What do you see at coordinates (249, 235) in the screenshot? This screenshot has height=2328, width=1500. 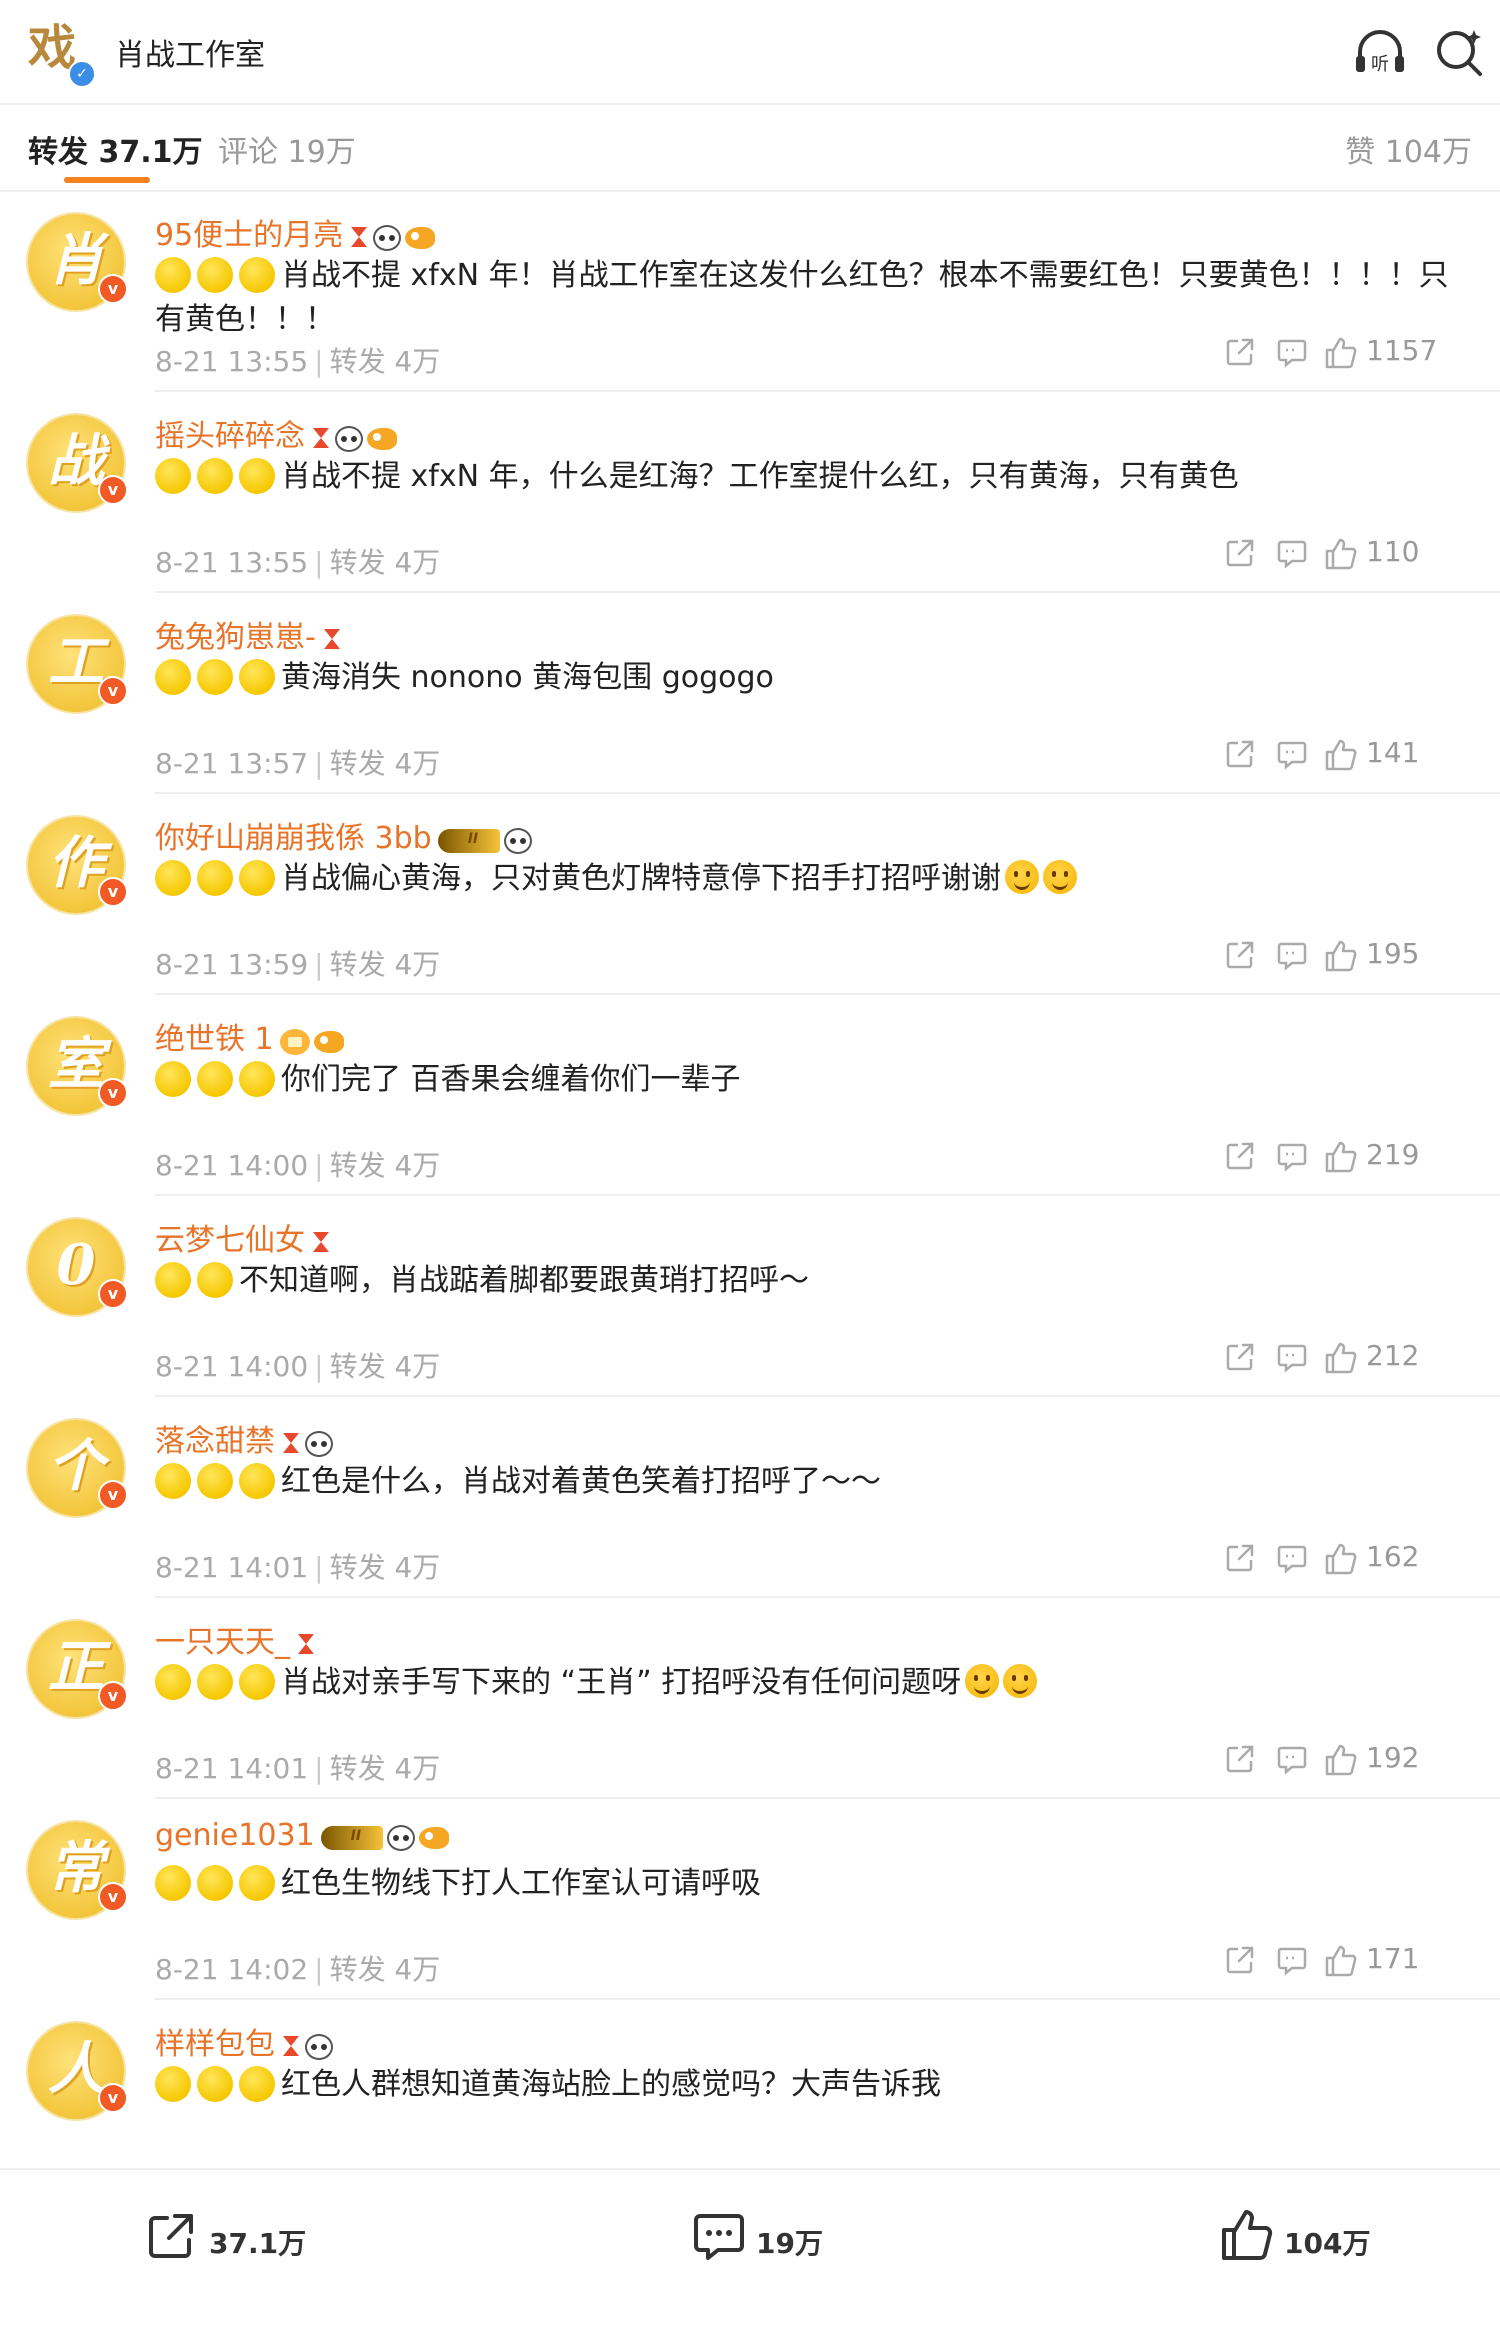 I see `commenter-username: 95便士的月亮` at bounding box center [249, 235].